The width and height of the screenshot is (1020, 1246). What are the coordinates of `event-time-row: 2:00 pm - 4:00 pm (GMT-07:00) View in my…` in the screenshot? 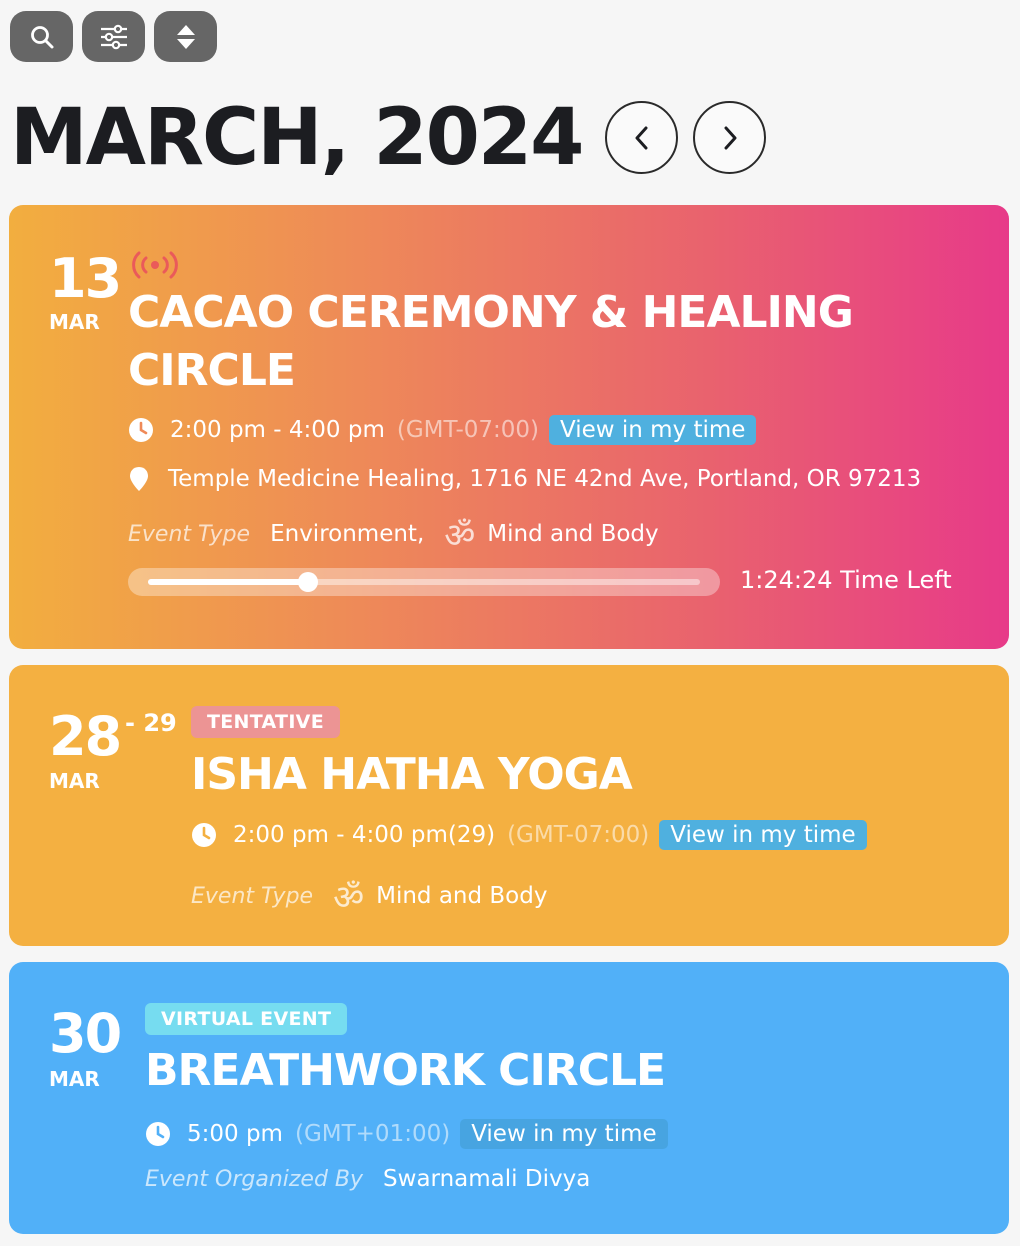 It's located at (442, 430).